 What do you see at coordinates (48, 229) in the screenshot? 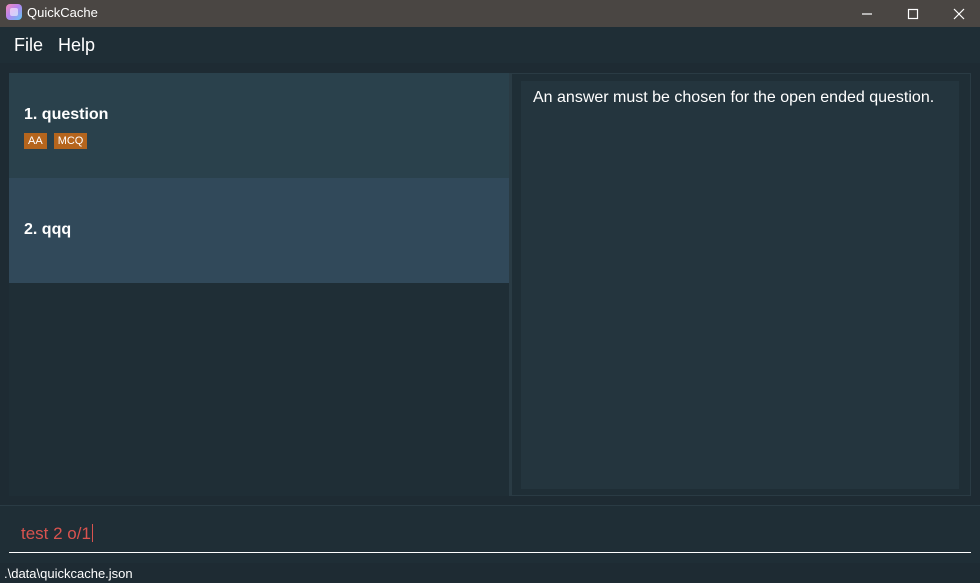
I see `question-title: 2. qqq` at bounding box center [48, 229].